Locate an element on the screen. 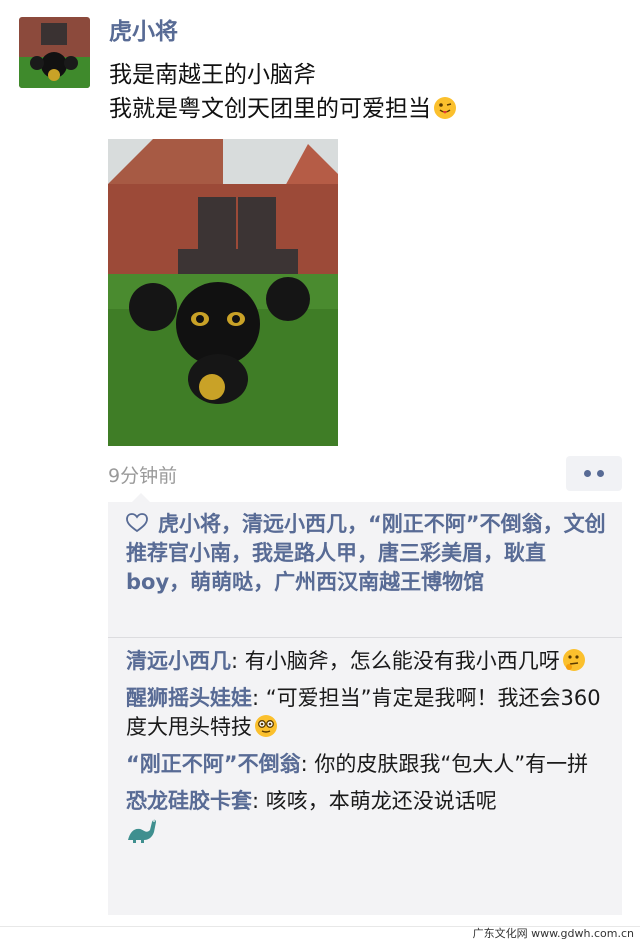  comment-author: “刚正不阿”不倒翁 is located at coordinates (213, 764).